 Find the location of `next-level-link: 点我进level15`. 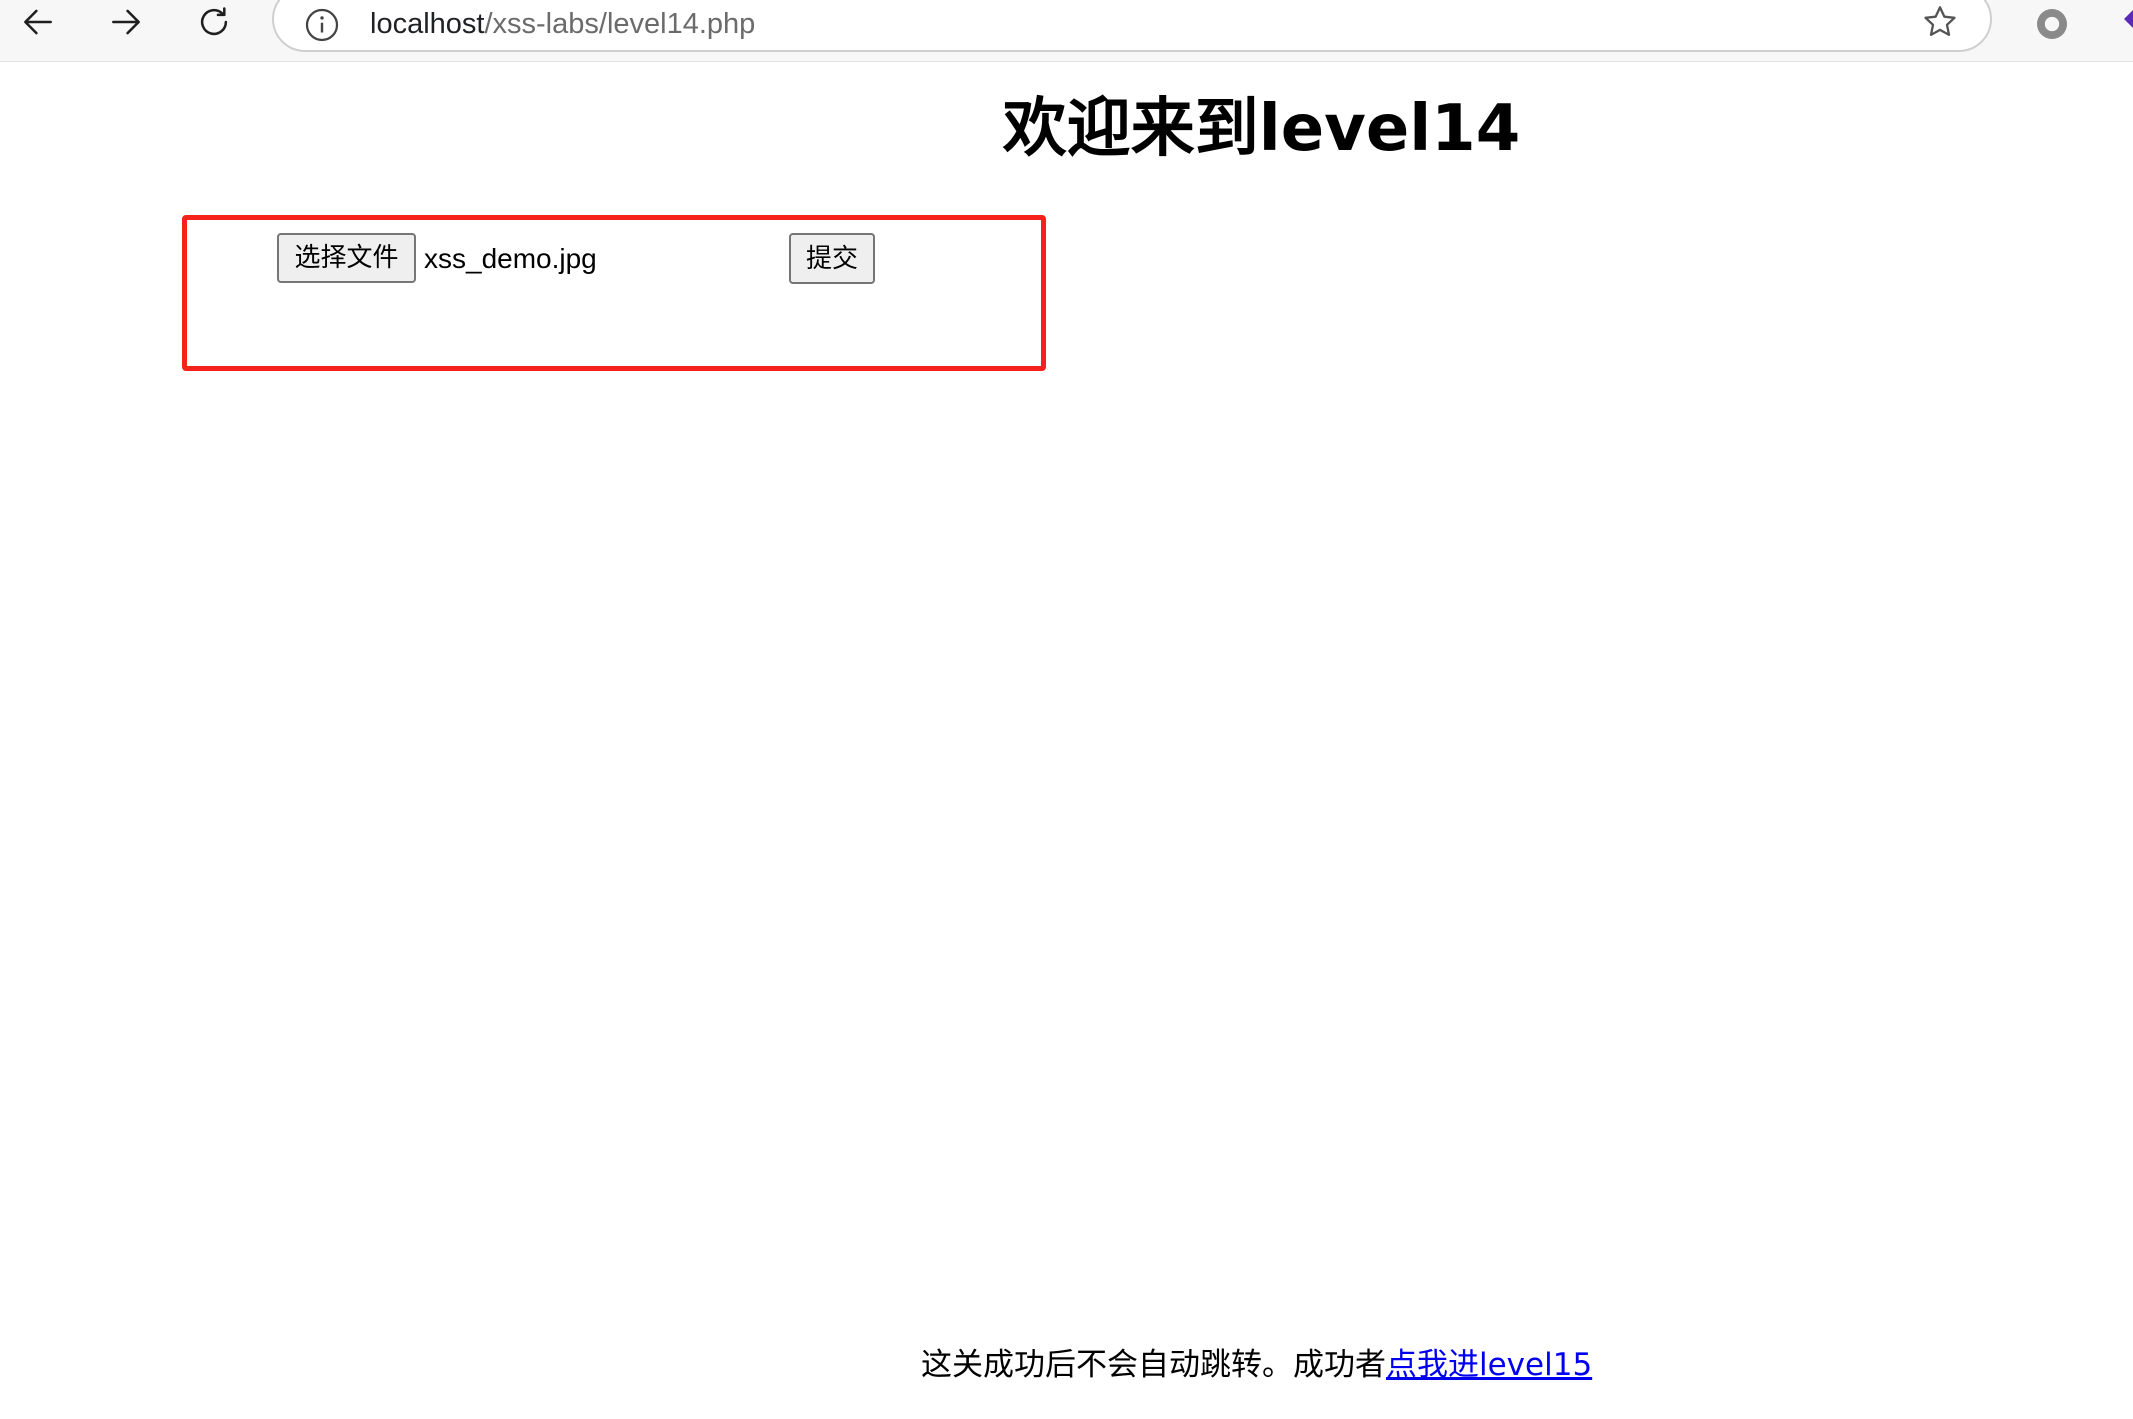

next-level-link: 点我进level15 is located at coordinates (1489, 1365).